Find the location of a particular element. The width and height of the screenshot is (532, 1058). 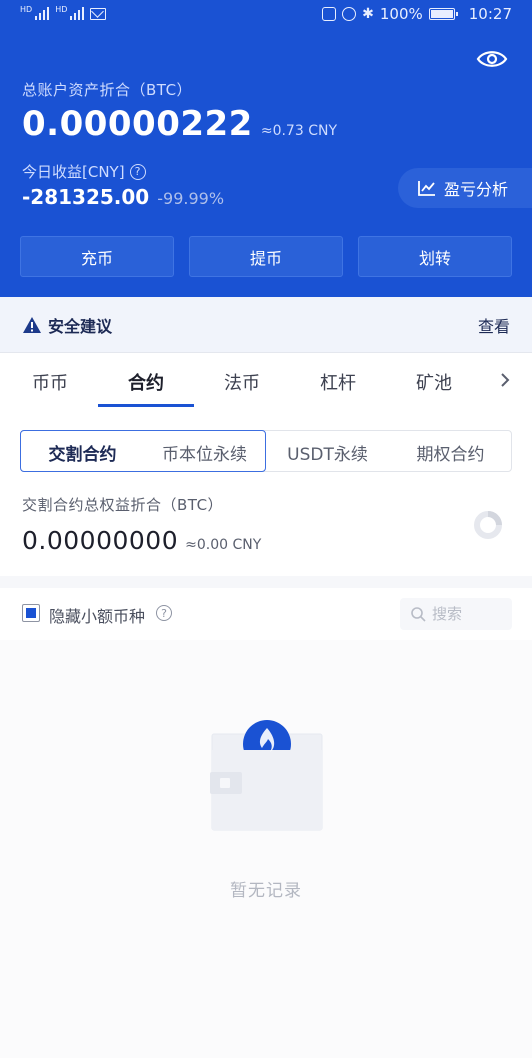

battery-icon is located at coordinates (443, 14).